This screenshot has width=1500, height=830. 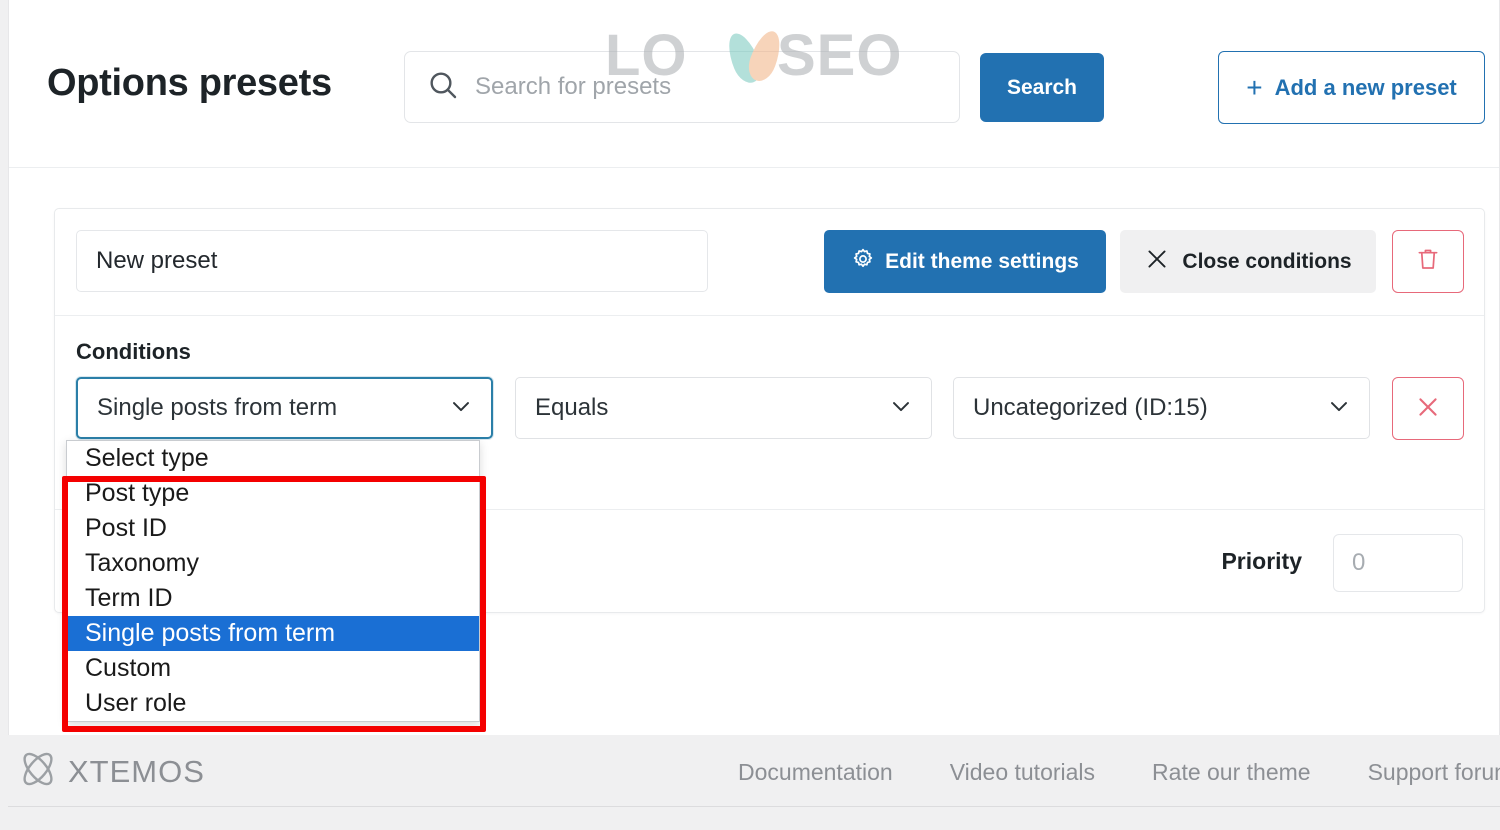 I want to click on search-input, so click(x=706, y=87).